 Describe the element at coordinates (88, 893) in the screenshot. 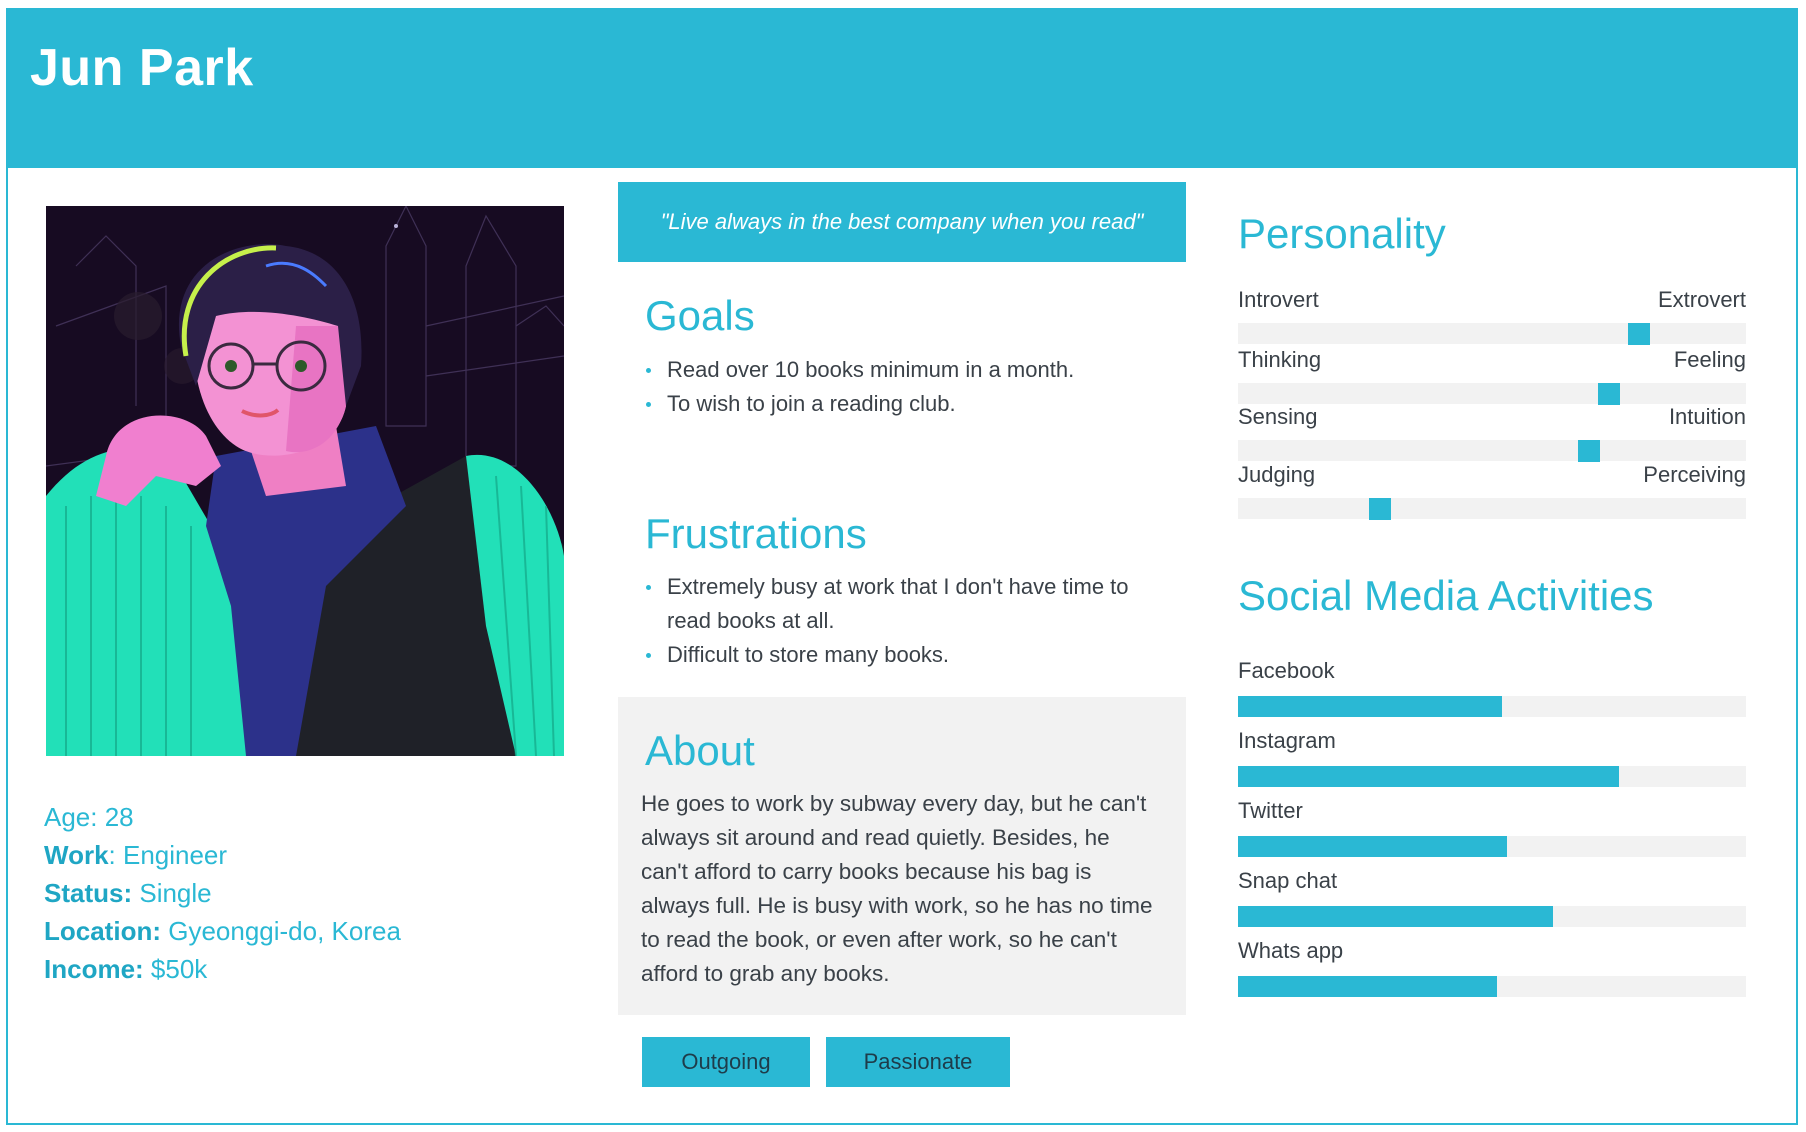

I see `info-label: Status:` at that location.